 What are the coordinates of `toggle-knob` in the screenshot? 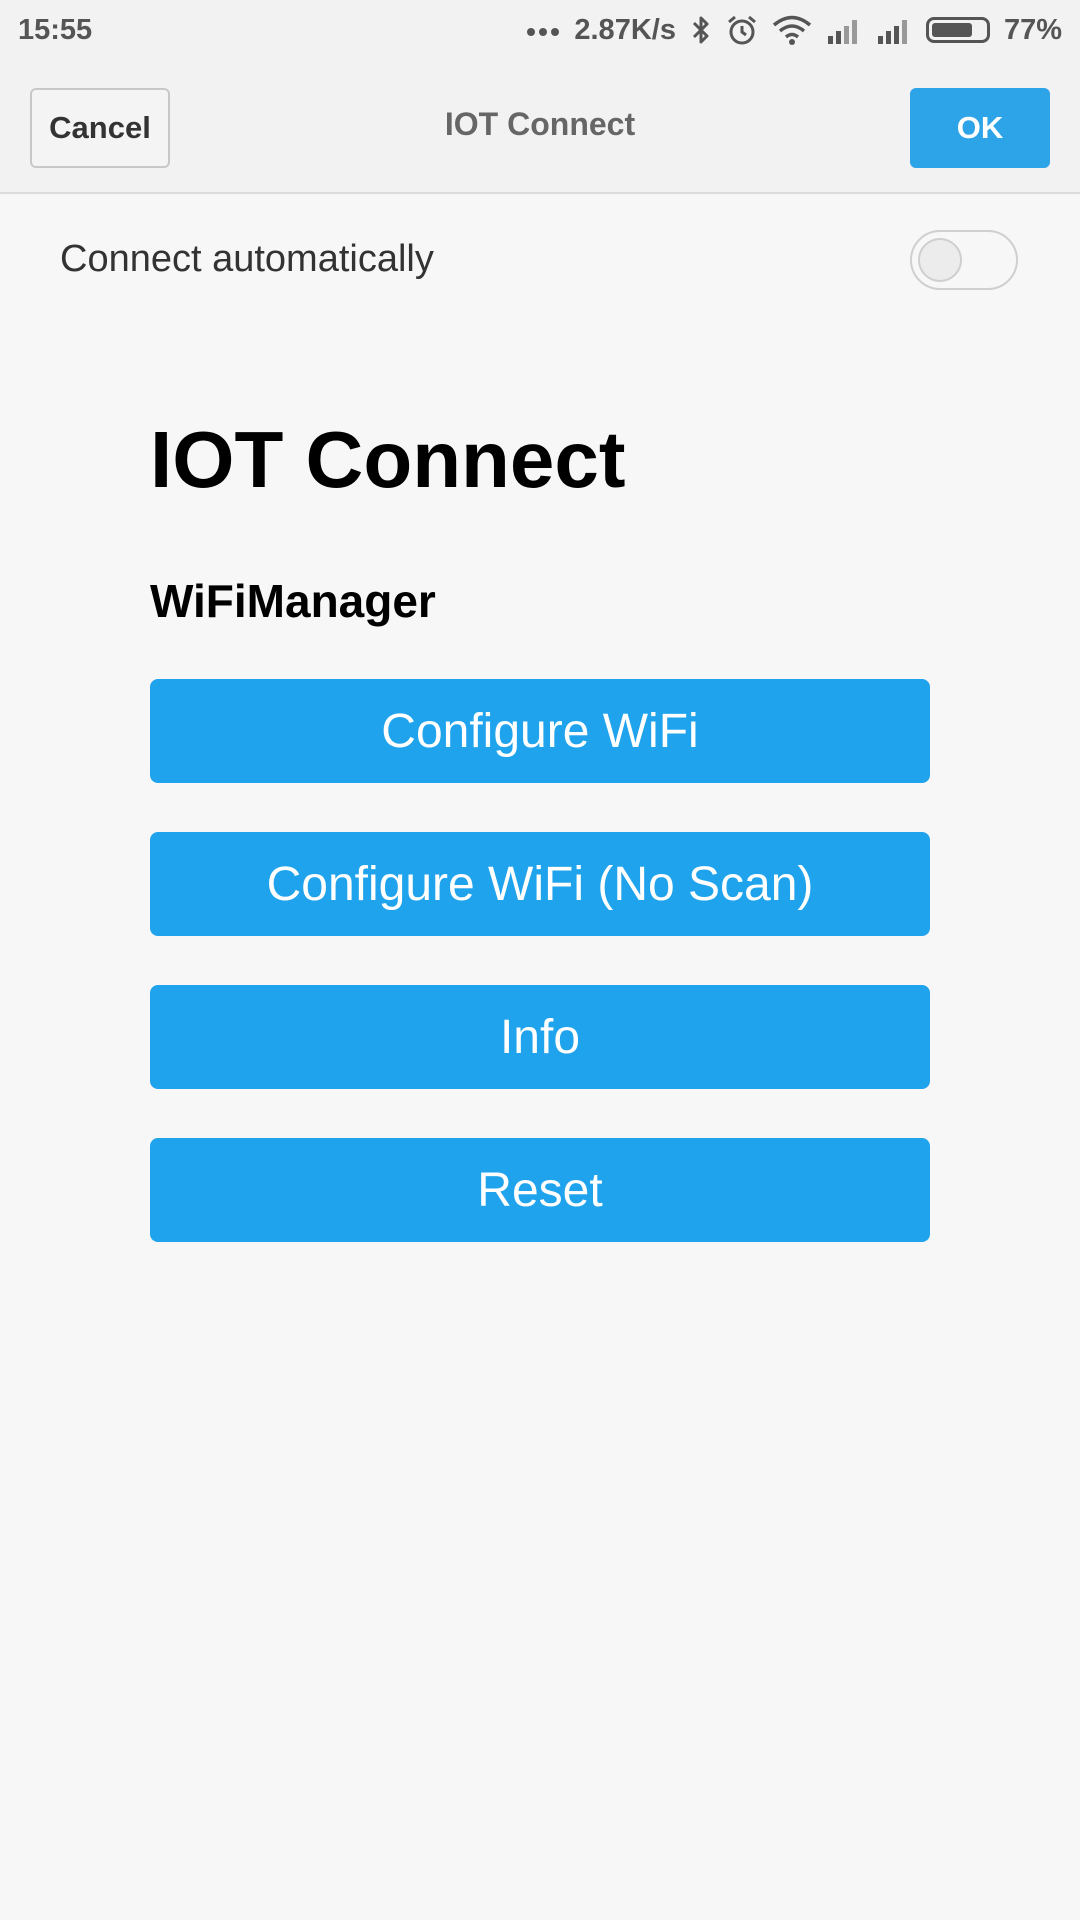 It's located at (940, 260).